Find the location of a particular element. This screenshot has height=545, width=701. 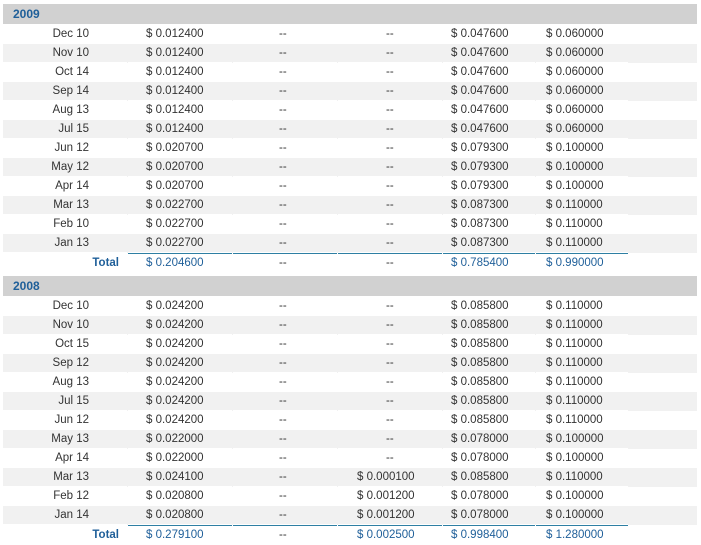

table-cell: $ 0.022000 is located at coordinates (180, 458).